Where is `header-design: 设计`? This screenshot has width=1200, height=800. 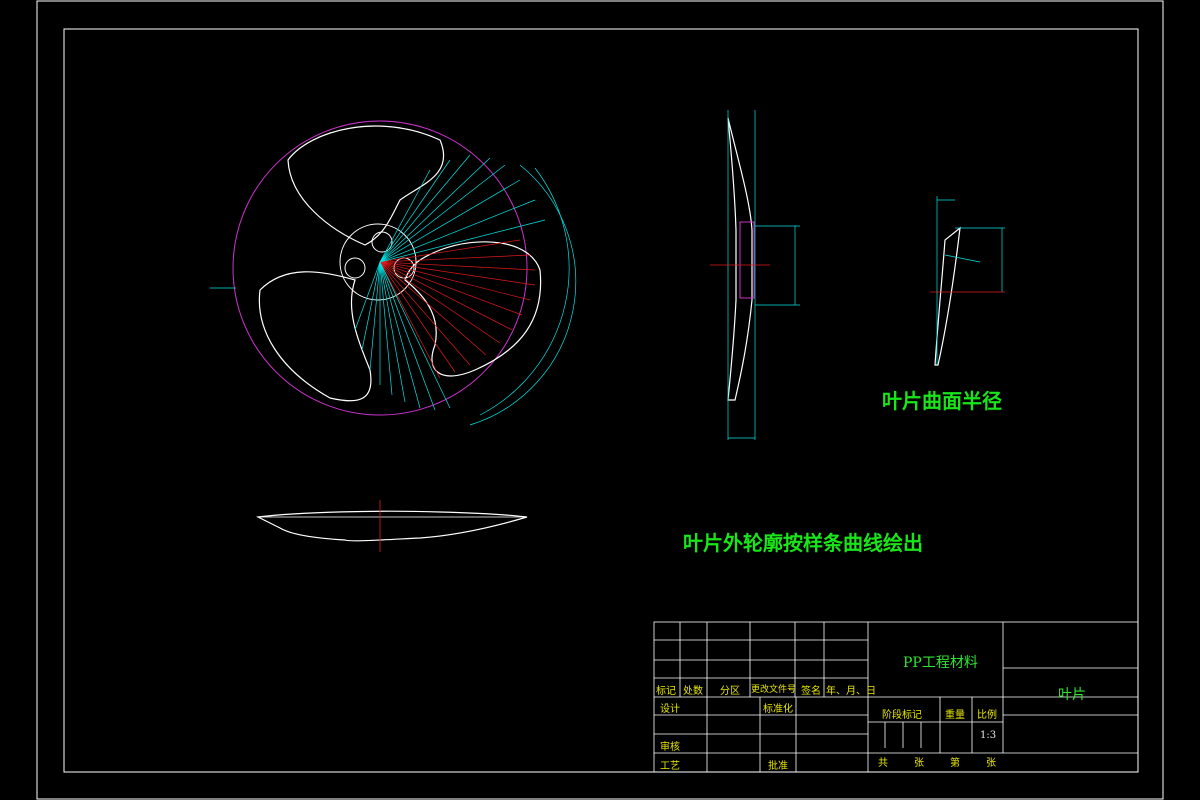 header-design: 设计 is located at coordinates (670, 709).